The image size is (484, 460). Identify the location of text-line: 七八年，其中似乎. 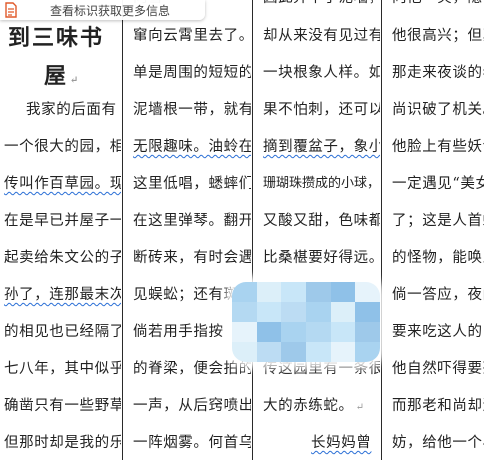
(62, 369).